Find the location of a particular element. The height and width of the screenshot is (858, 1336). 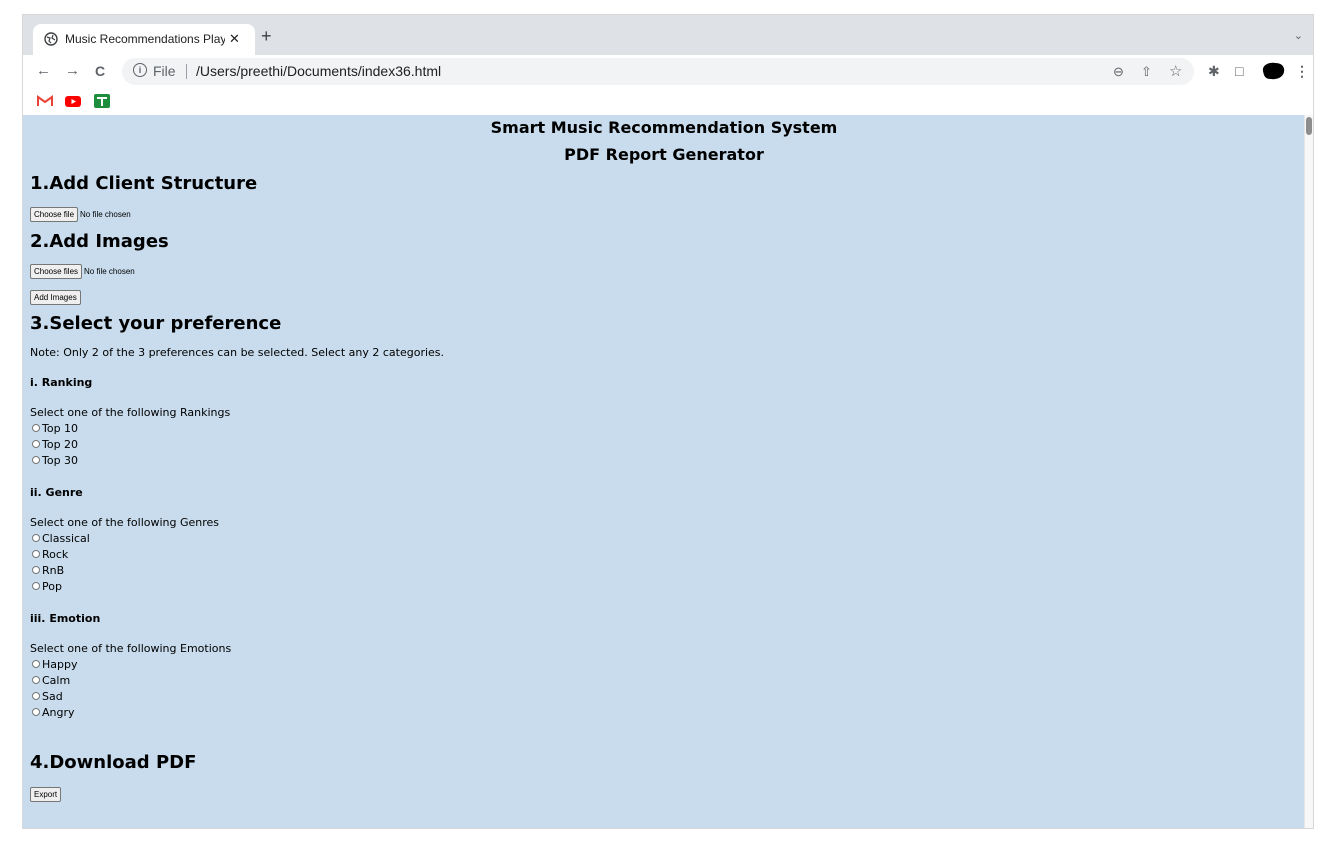

extensions-icon: ✱ is located at coordinates (1214, 71).